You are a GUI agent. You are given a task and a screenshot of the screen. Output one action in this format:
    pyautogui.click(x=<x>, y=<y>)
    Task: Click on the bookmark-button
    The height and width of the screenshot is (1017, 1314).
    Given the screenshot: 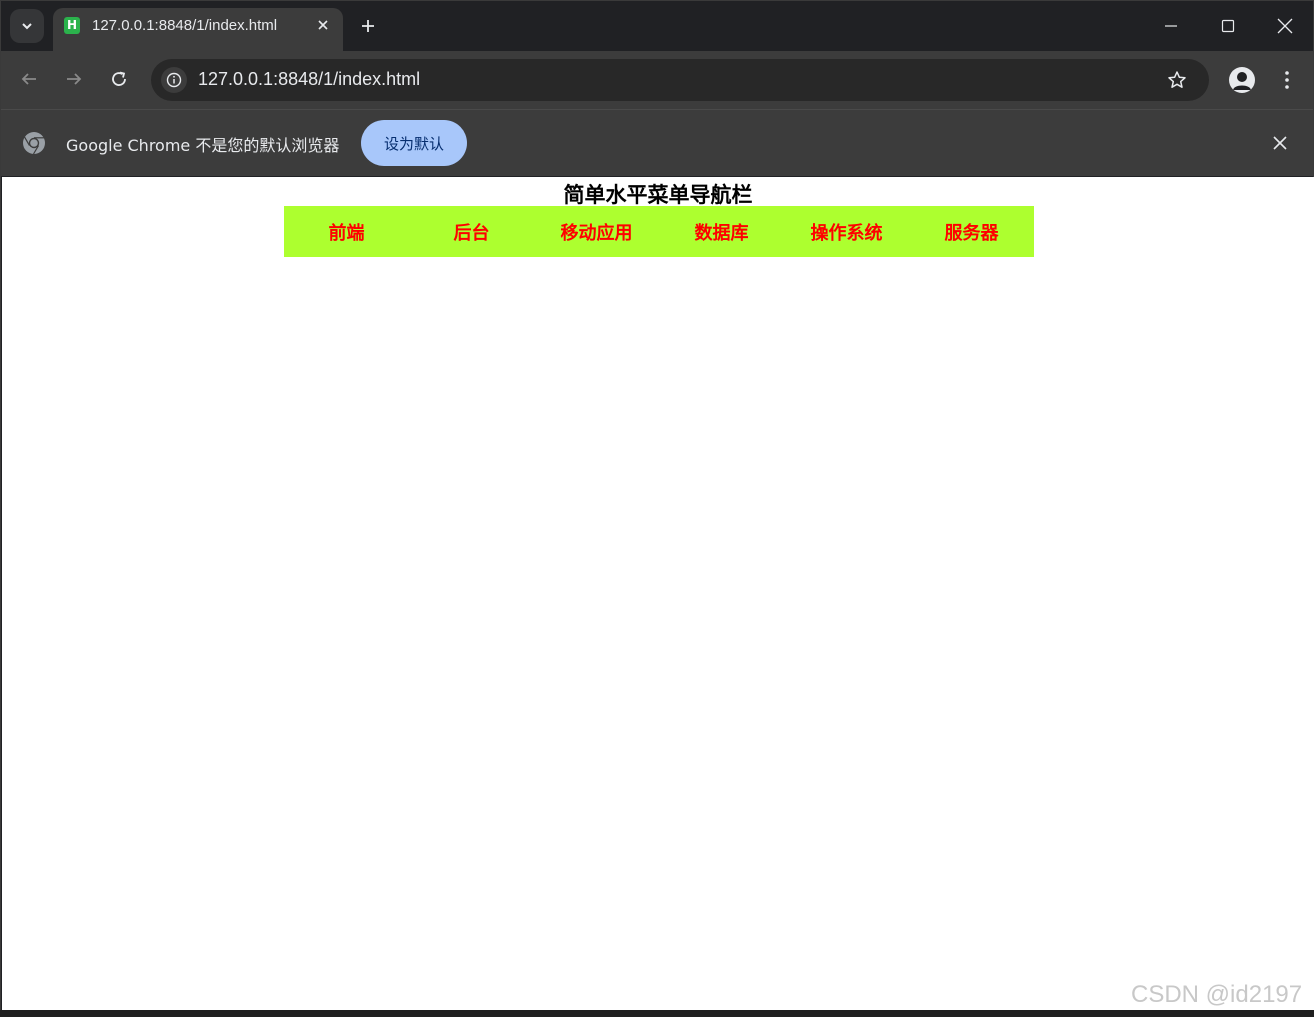 What is the action you would take?
    pyautogui.click(x=1177, y=80)
    